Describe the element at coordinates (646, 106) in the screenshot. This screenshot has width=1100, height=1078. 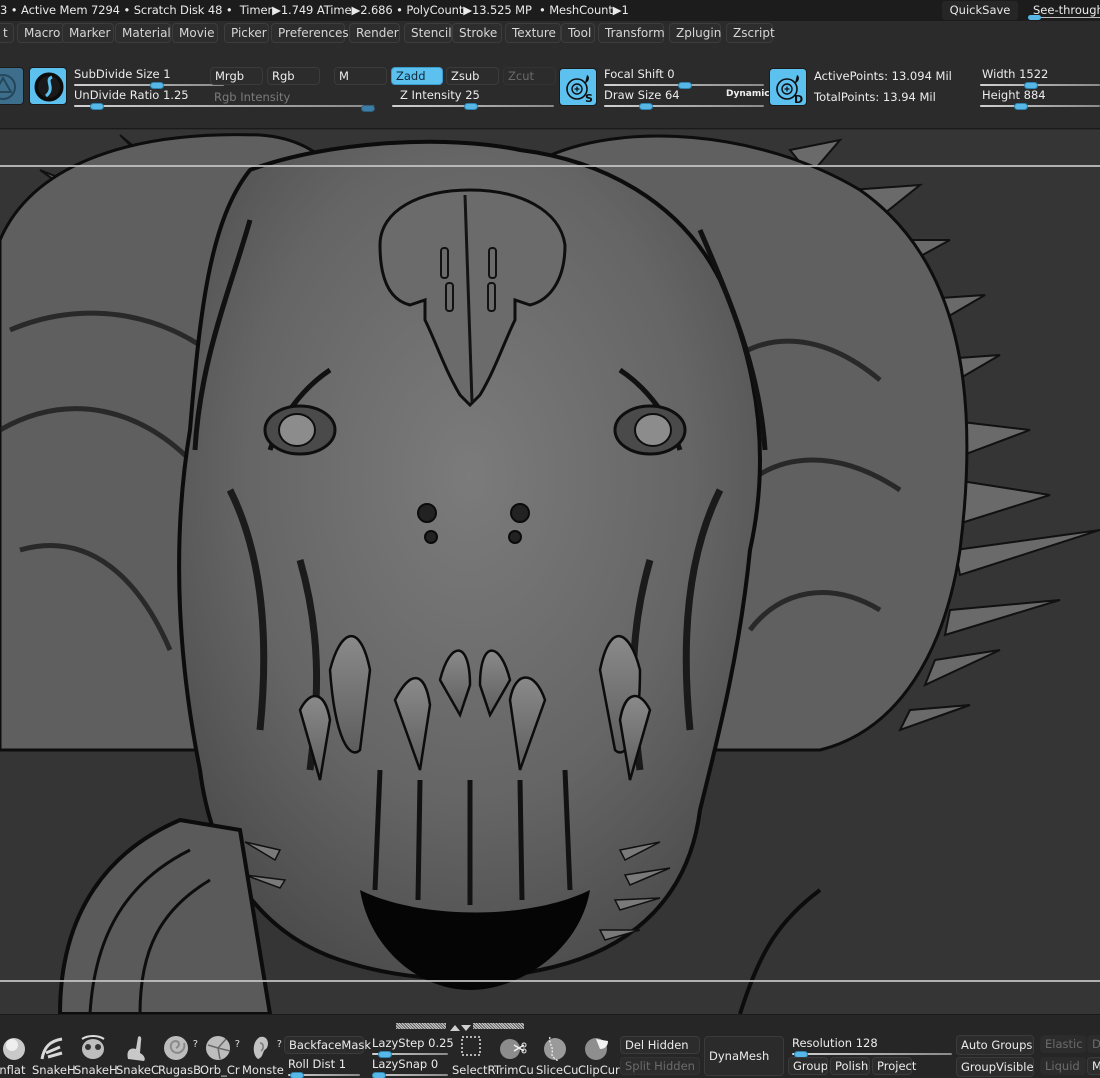
I see `draw-size-knob` at that location.